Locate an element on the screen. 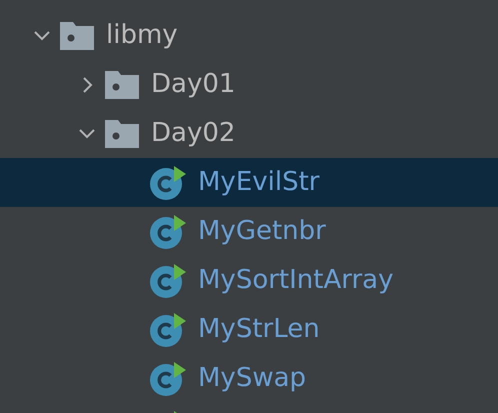  folder-name: libmy is located at coordinates (142, 36).